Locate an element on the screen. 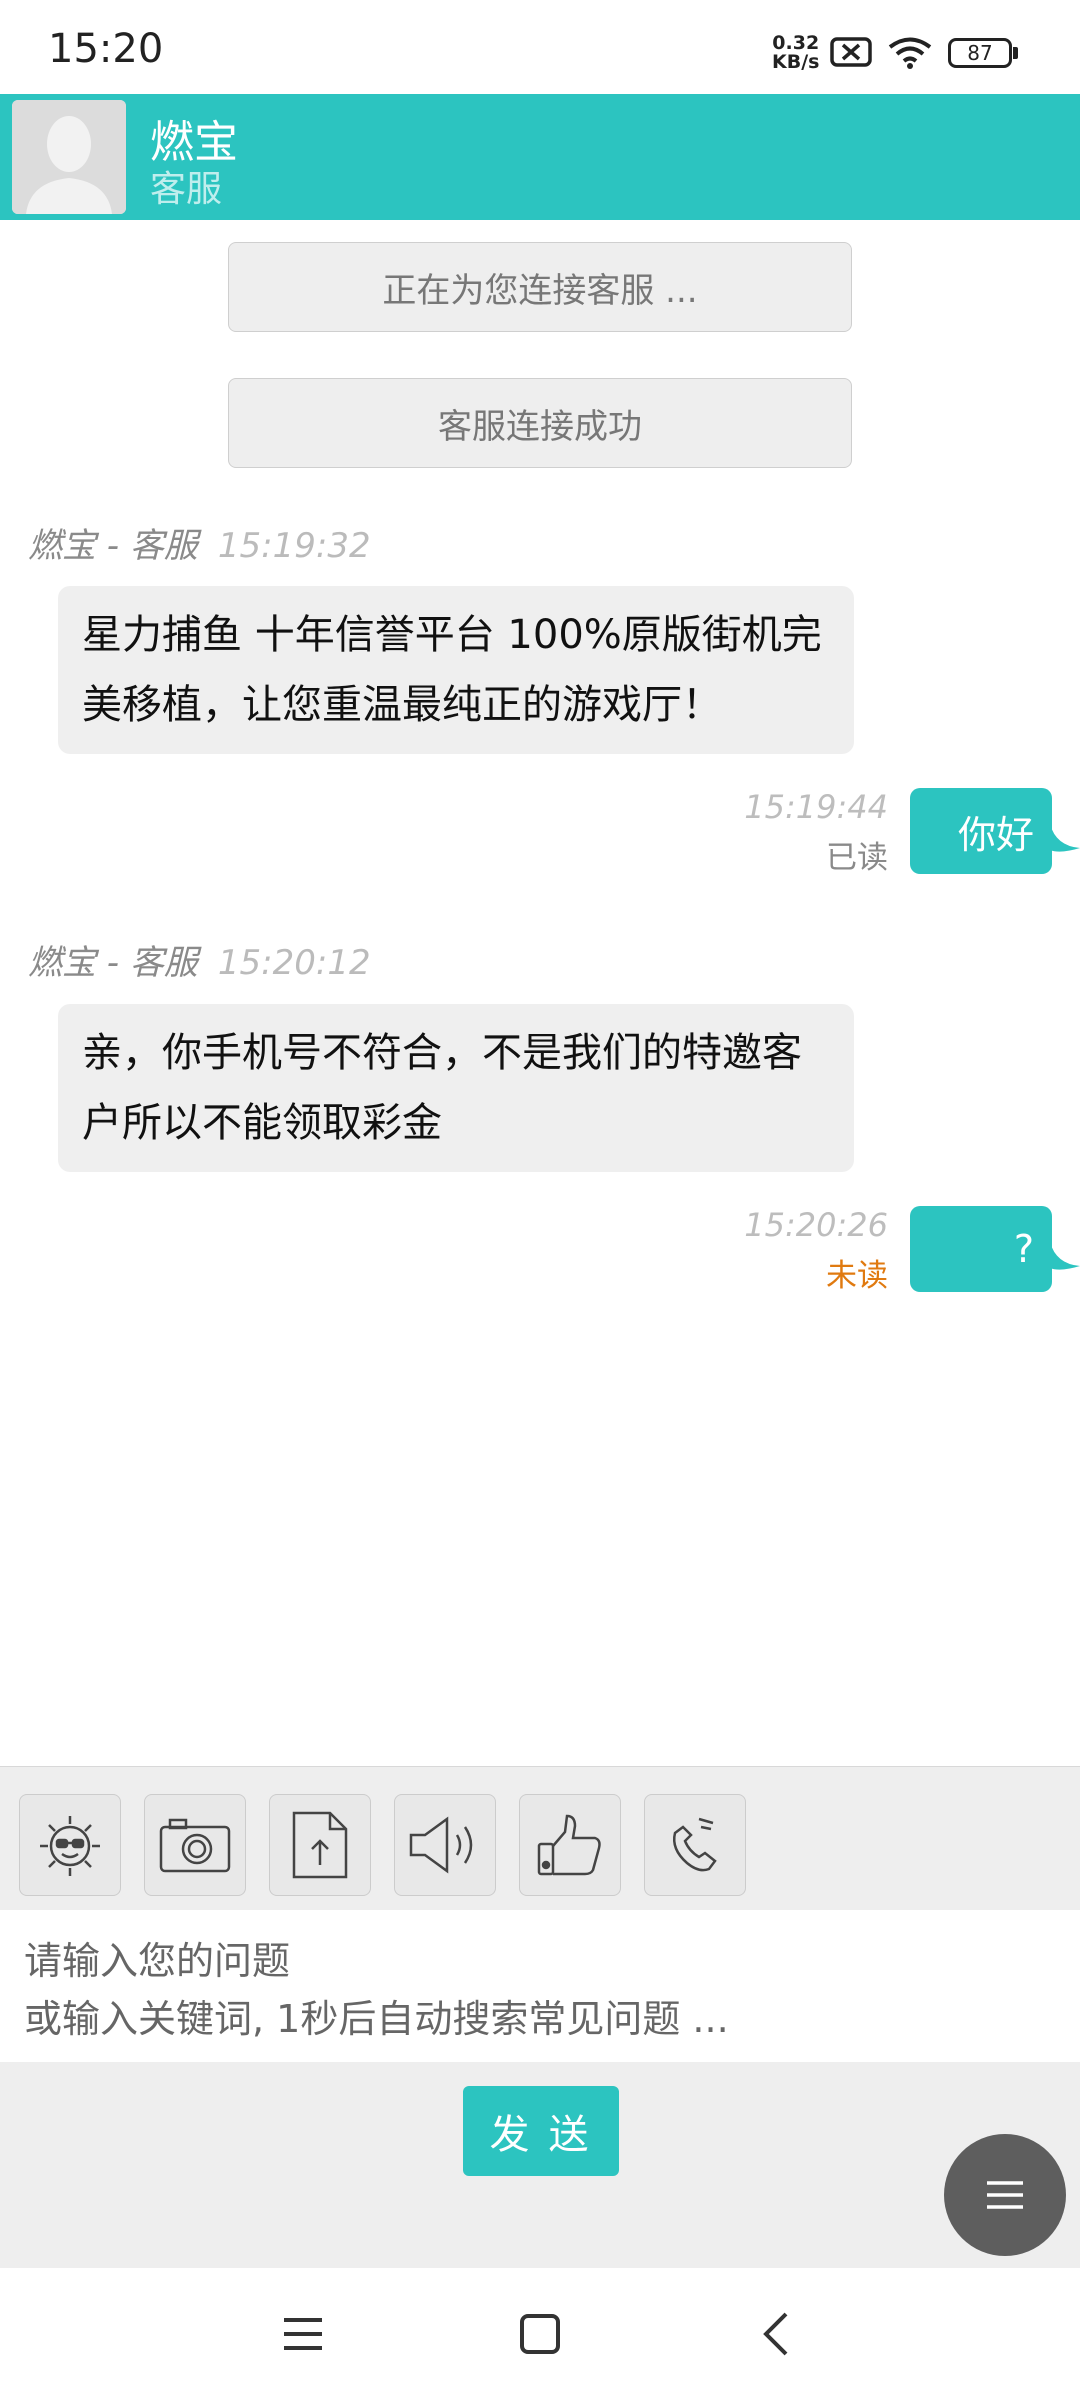  phone-icon is located at coordinates (695, 1844).